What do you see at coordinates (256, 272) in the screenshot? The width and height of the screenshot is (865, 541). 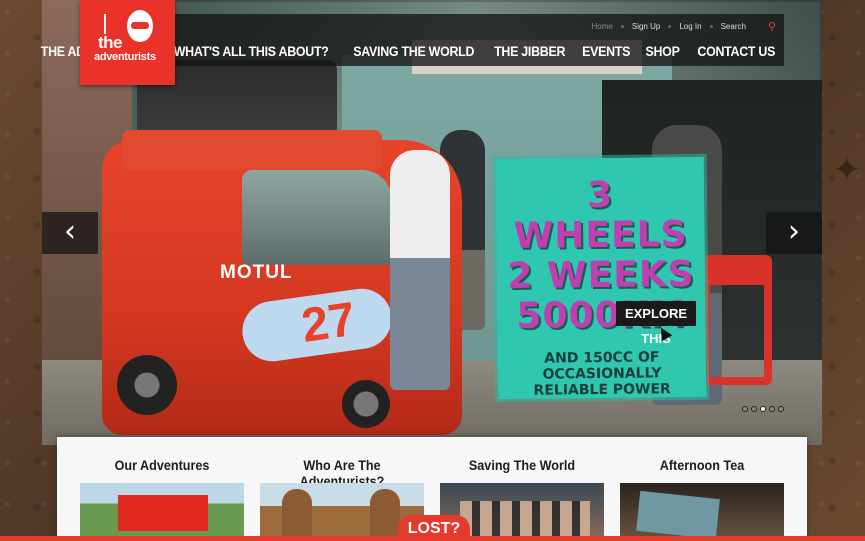 I see `tuktuk-sponsor-label: MOTUL` at bounding box center [256, 272].